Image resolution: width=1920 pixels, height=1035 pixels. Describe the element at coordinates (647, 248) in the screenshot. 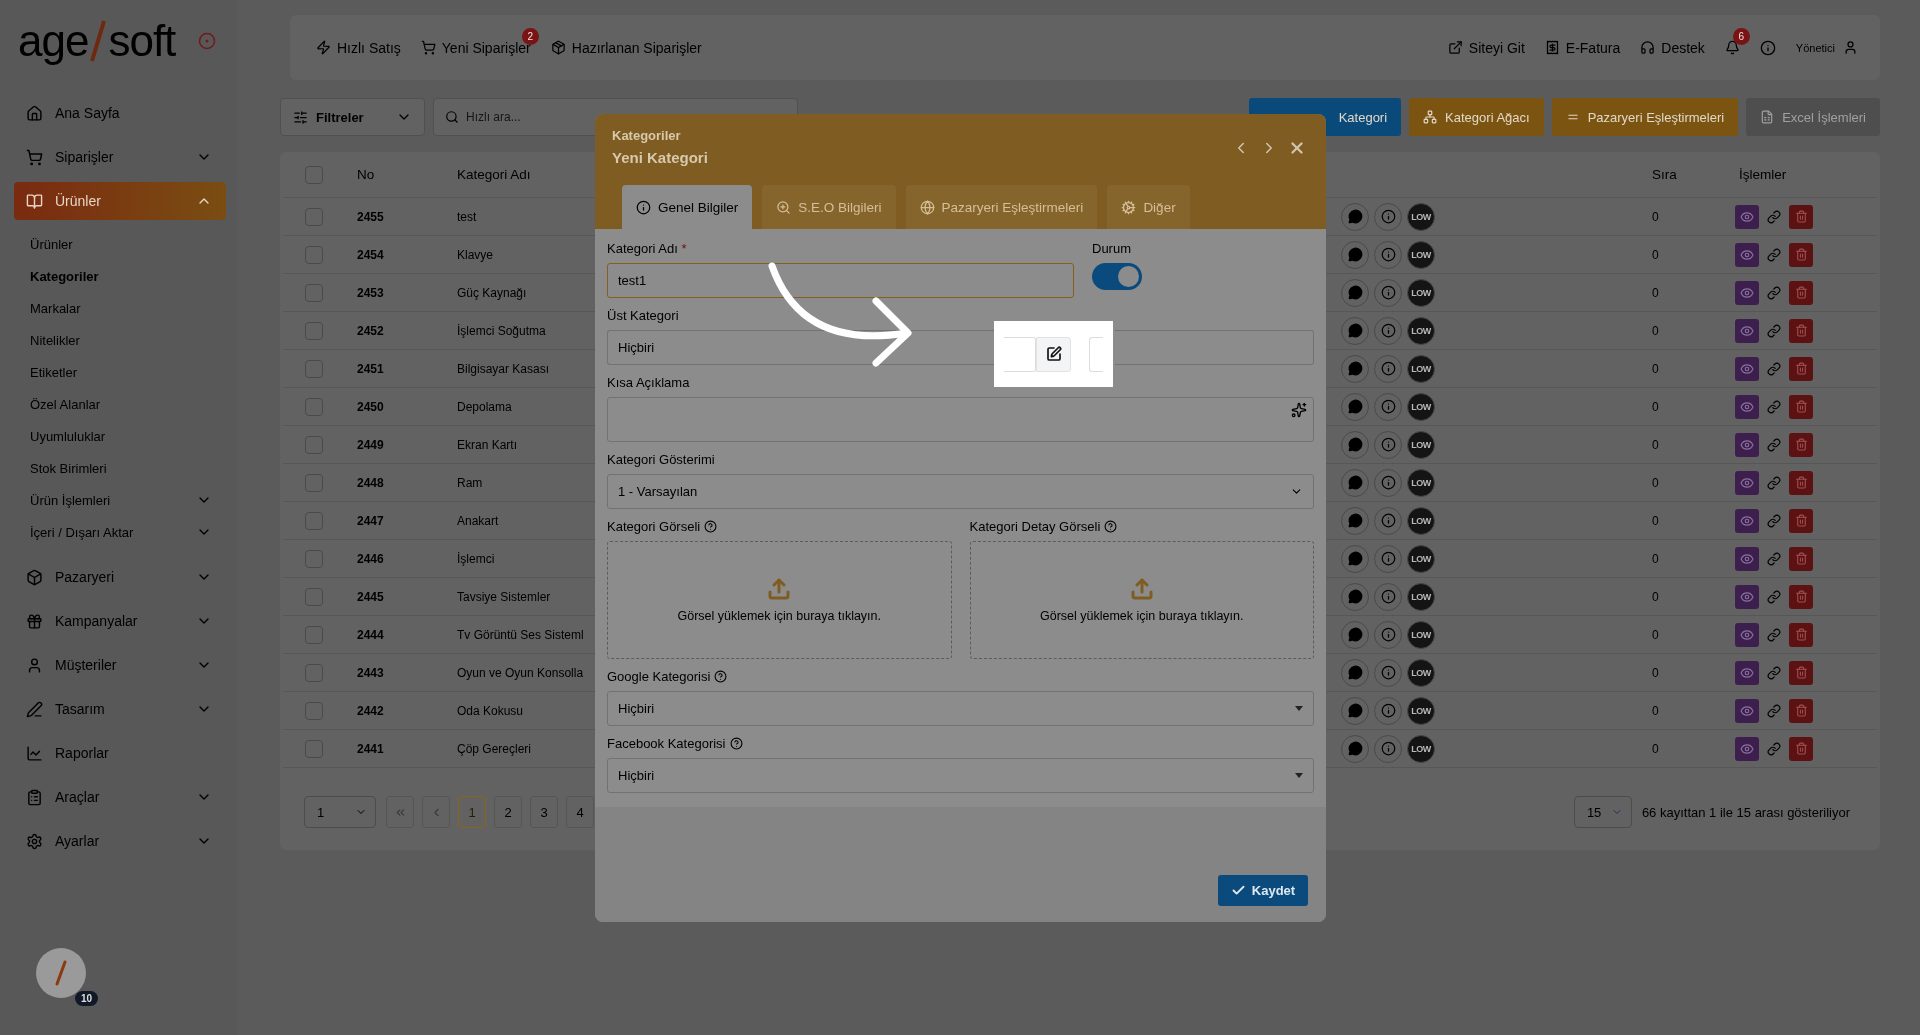

I see `field-label: Kategori Adı *` at that location.